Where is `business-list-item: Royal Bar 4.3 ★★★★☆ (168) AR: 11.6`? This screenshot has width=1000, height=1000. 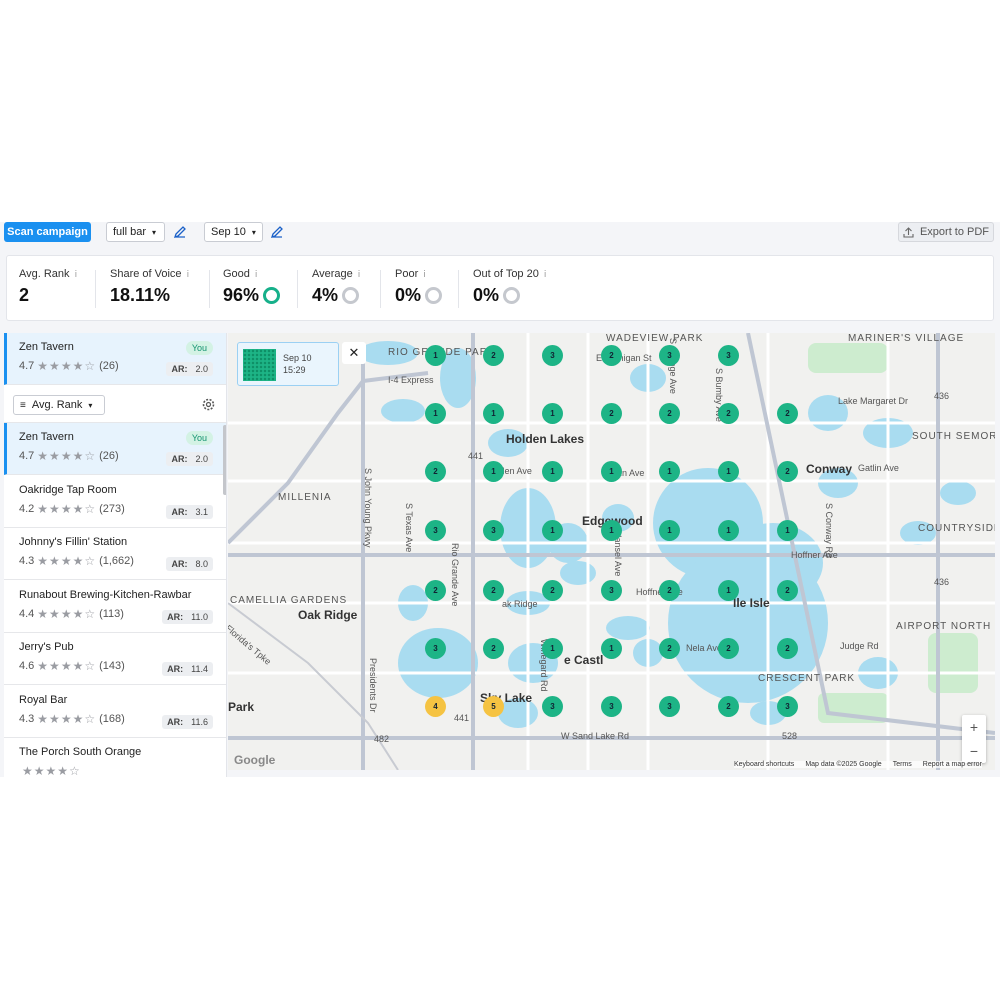 business-list-item: Royal Bar 4.3 ★★★★☆ (168) AR: 11.6 is located at coordinates (115, 712).